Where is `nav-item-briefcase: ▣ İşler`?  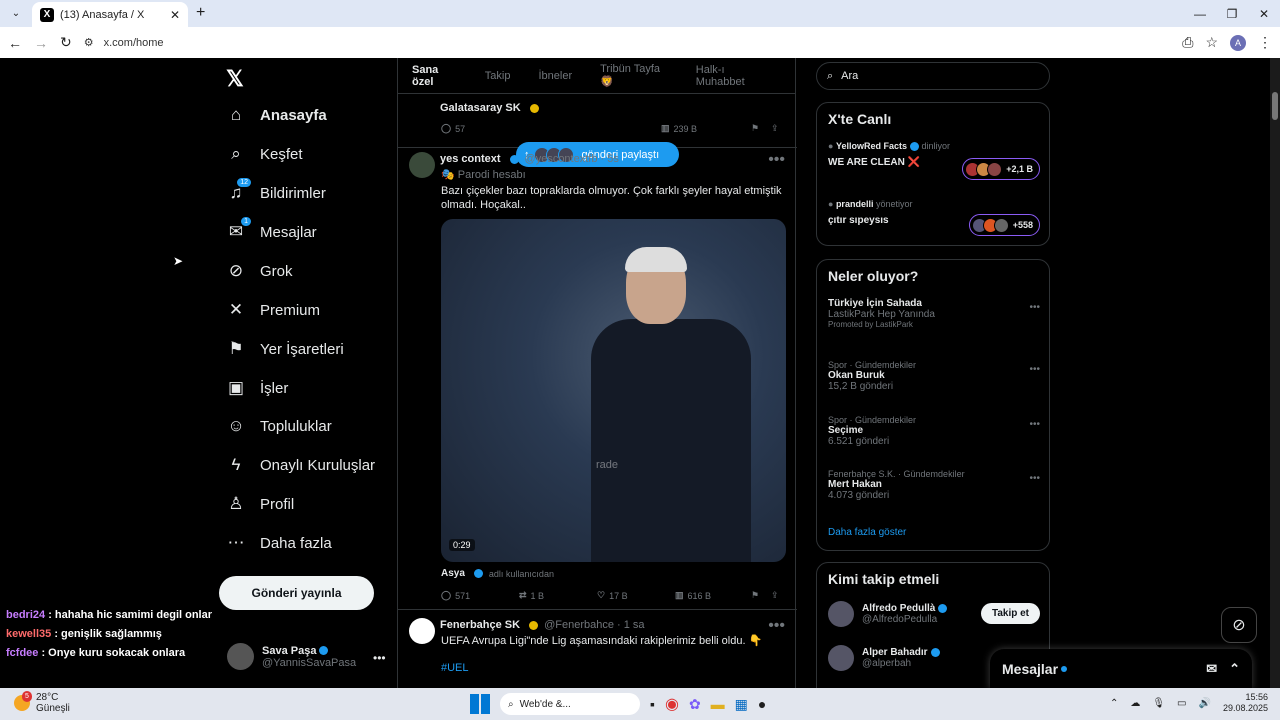 nav-item-briefcase: ▣ İşler is located at coordinates (257, 388).